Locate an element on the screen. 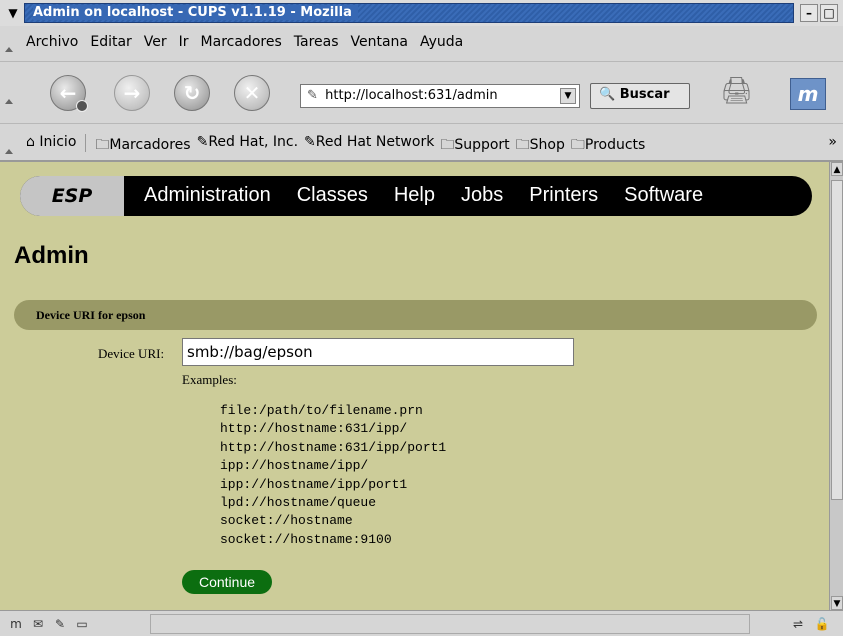 The height and width of the screenshot is (636, 843). nav-link-classes: Classes is located at coordinates (332, 195).